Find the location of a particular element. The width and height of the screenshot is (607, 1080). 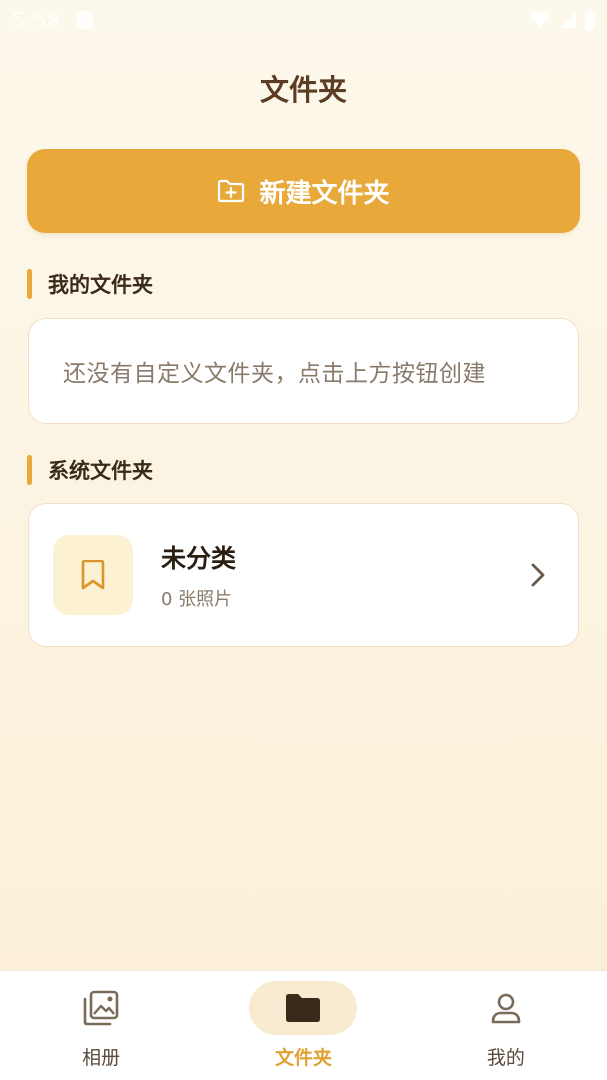

album-icon is located at coordinates (101, 1008).